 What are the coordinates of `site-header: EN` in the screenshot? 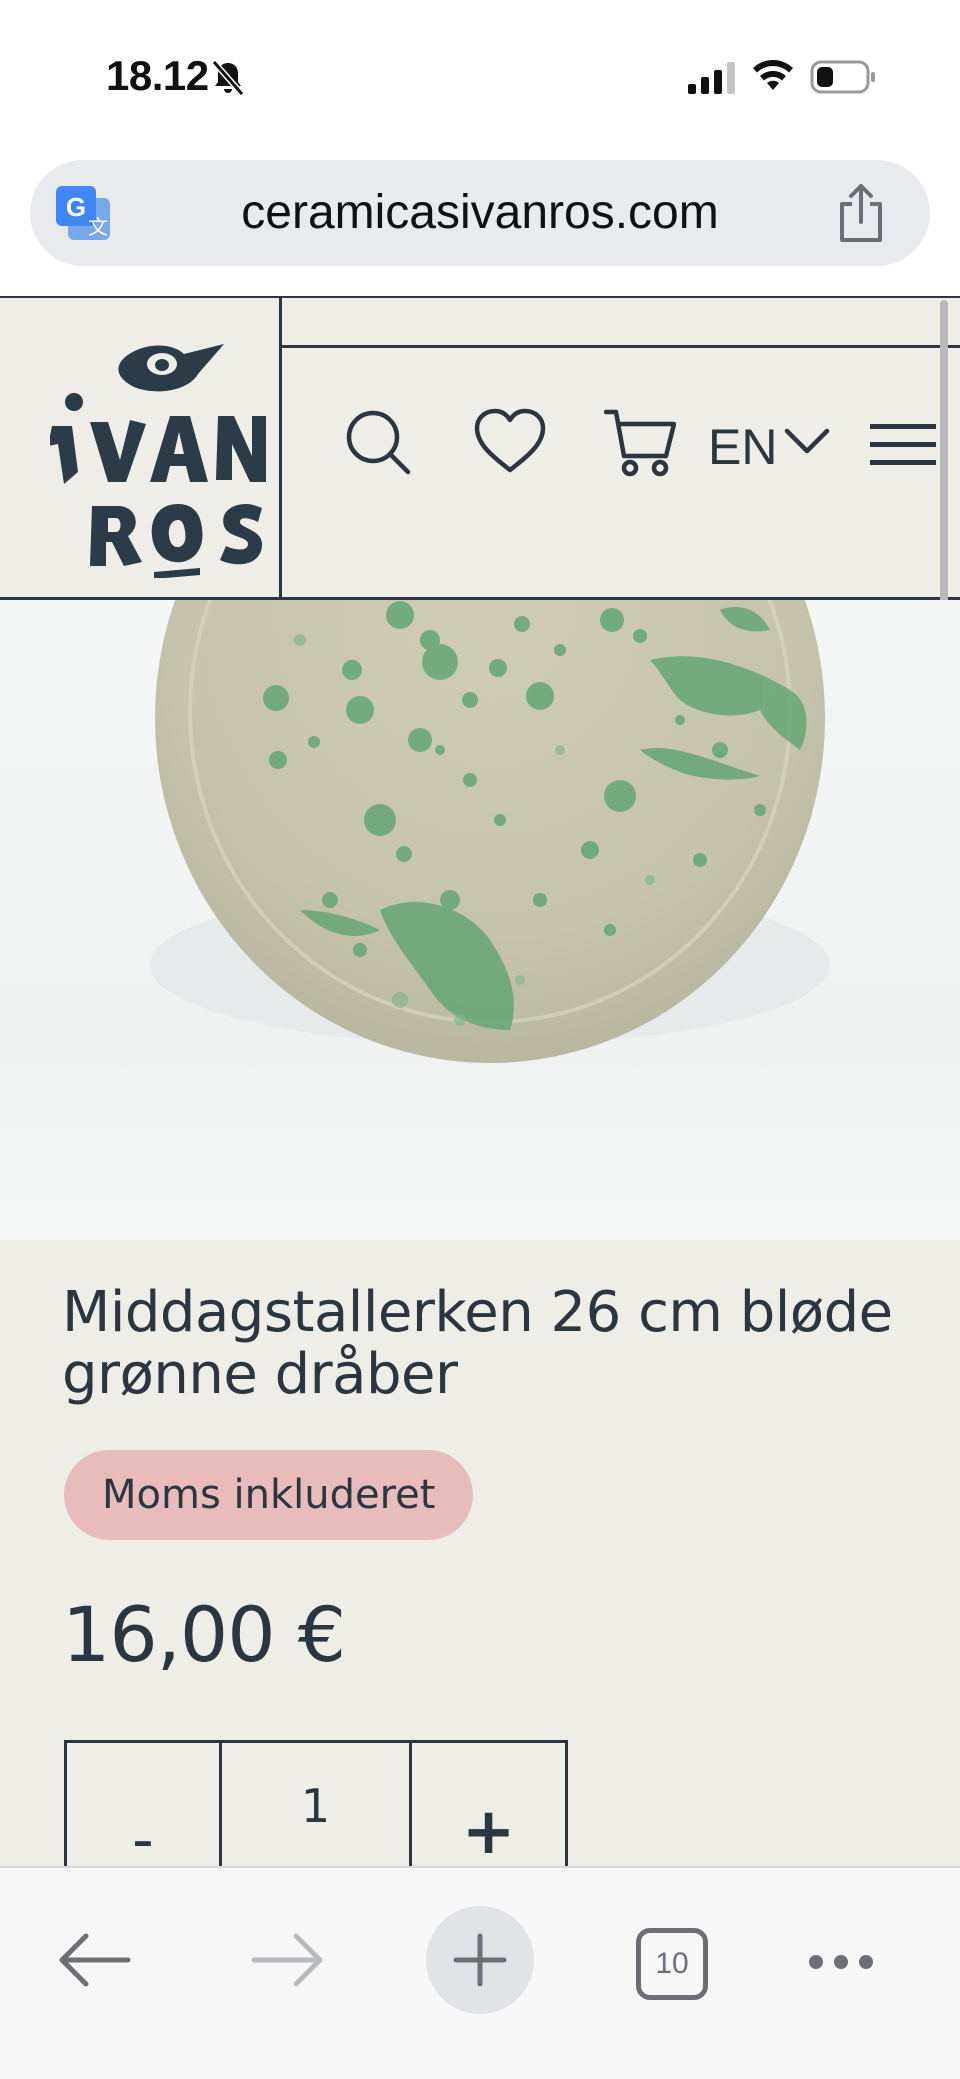 It's located at (480, 448).